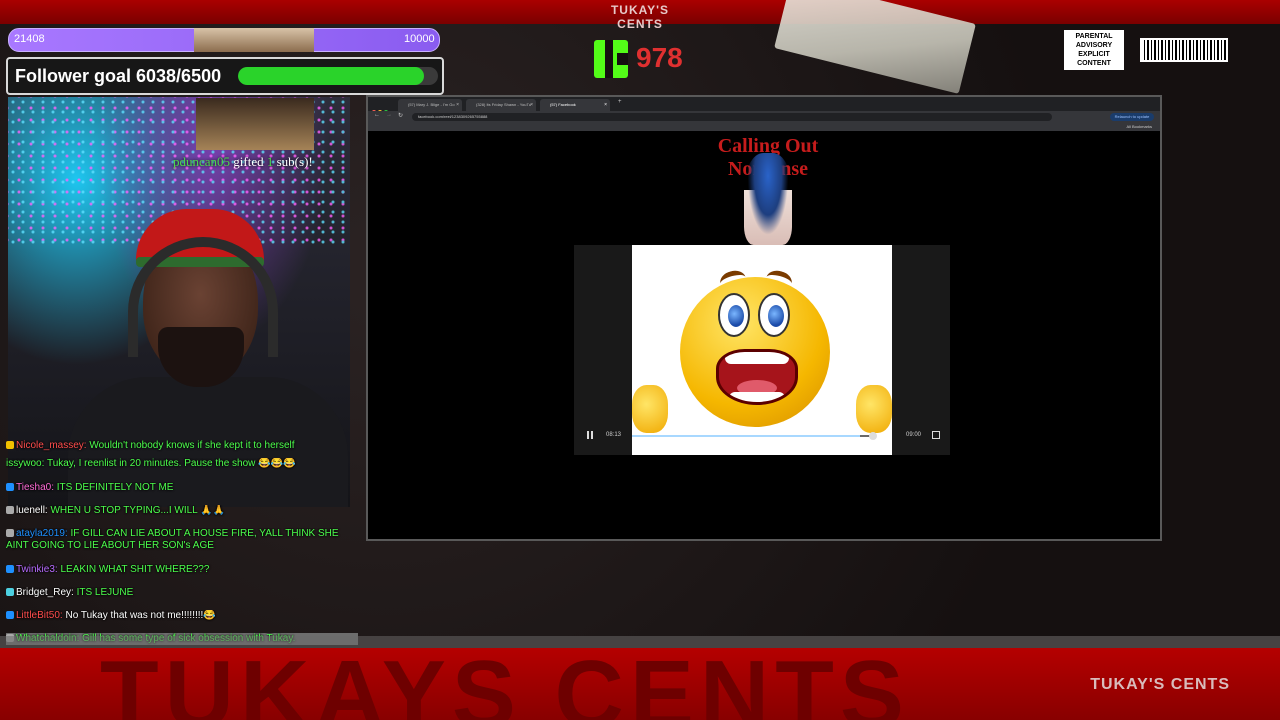 The height and width of the screenshot is (720, 1280). I want to click on all-bookmarks-link: All Bookmarks, so click(1139, 127).